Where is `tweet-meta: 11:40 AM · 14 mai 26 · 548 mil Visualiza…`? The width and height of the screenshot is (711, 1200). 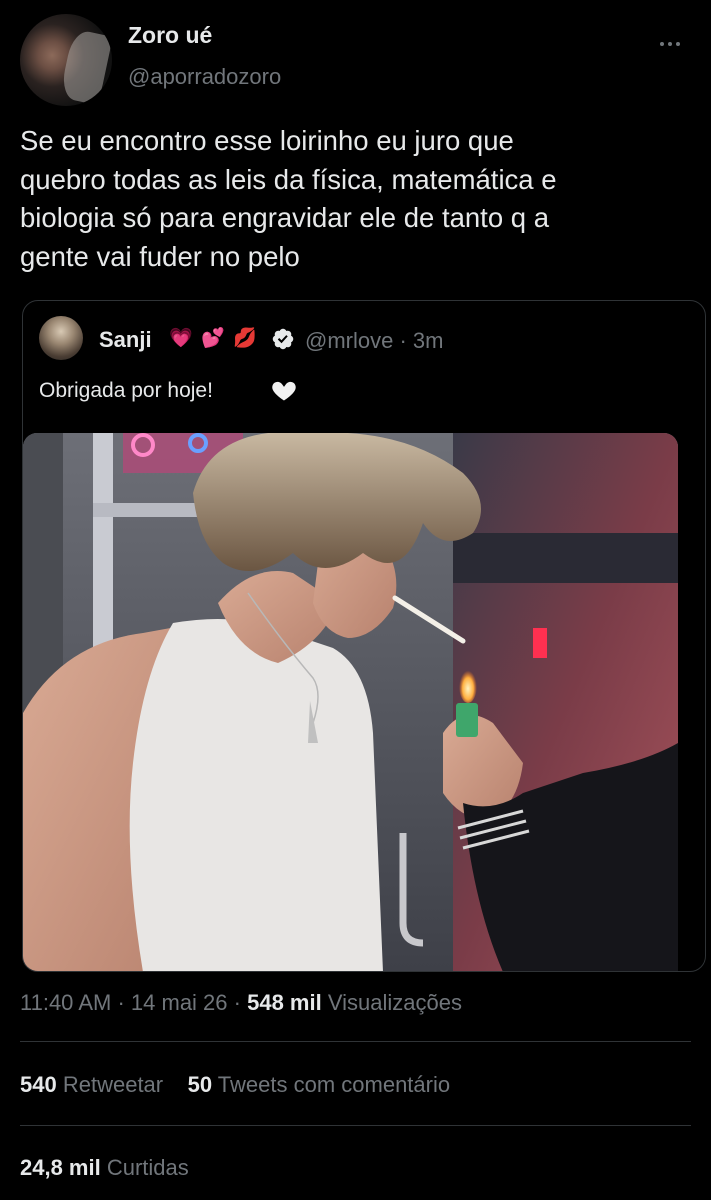
tweet-meta: 11:40 AM · 14 mai 26 · 548 mil Visualiza… is located at coordinates (241, 1003).